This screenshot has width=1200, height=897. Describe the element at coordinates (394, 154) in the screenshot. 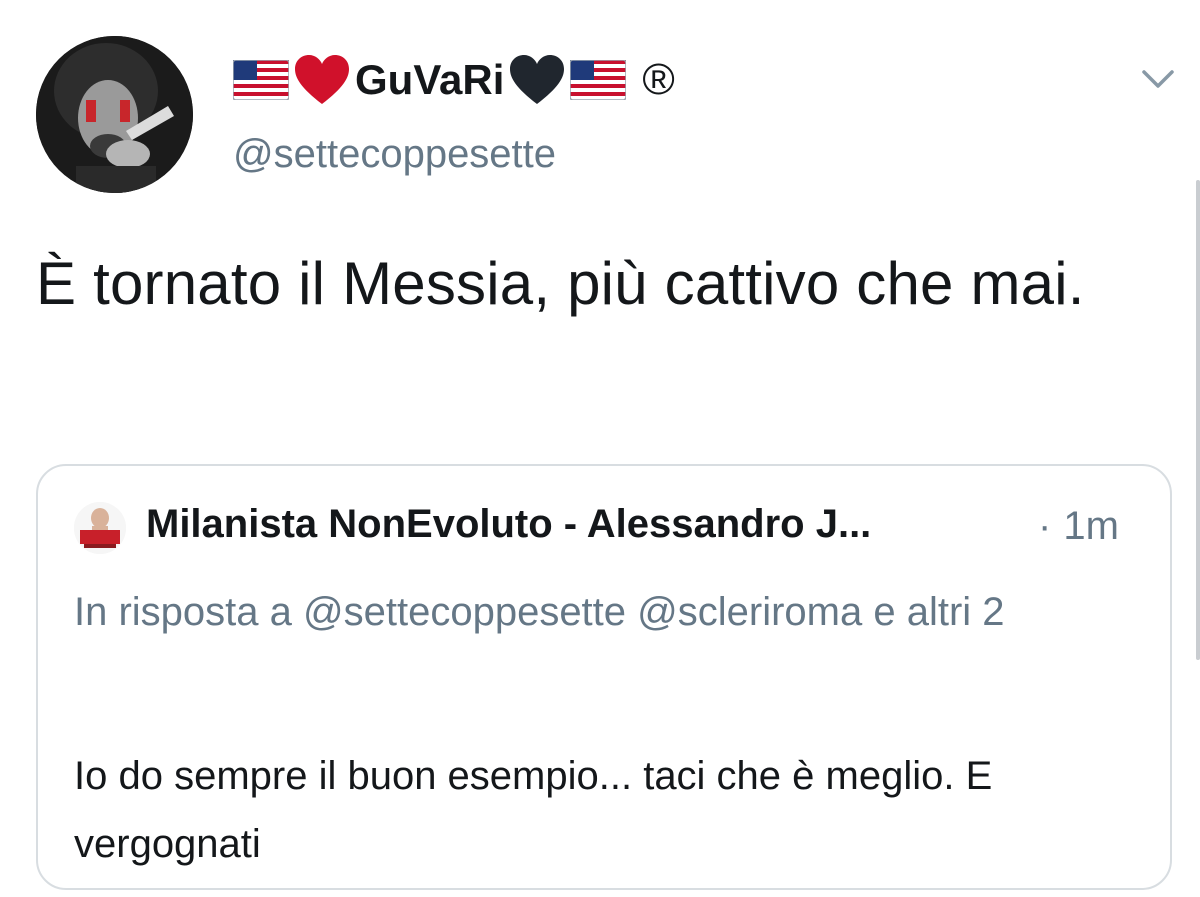

I see `user-handle: @settecoppesette` at that location.